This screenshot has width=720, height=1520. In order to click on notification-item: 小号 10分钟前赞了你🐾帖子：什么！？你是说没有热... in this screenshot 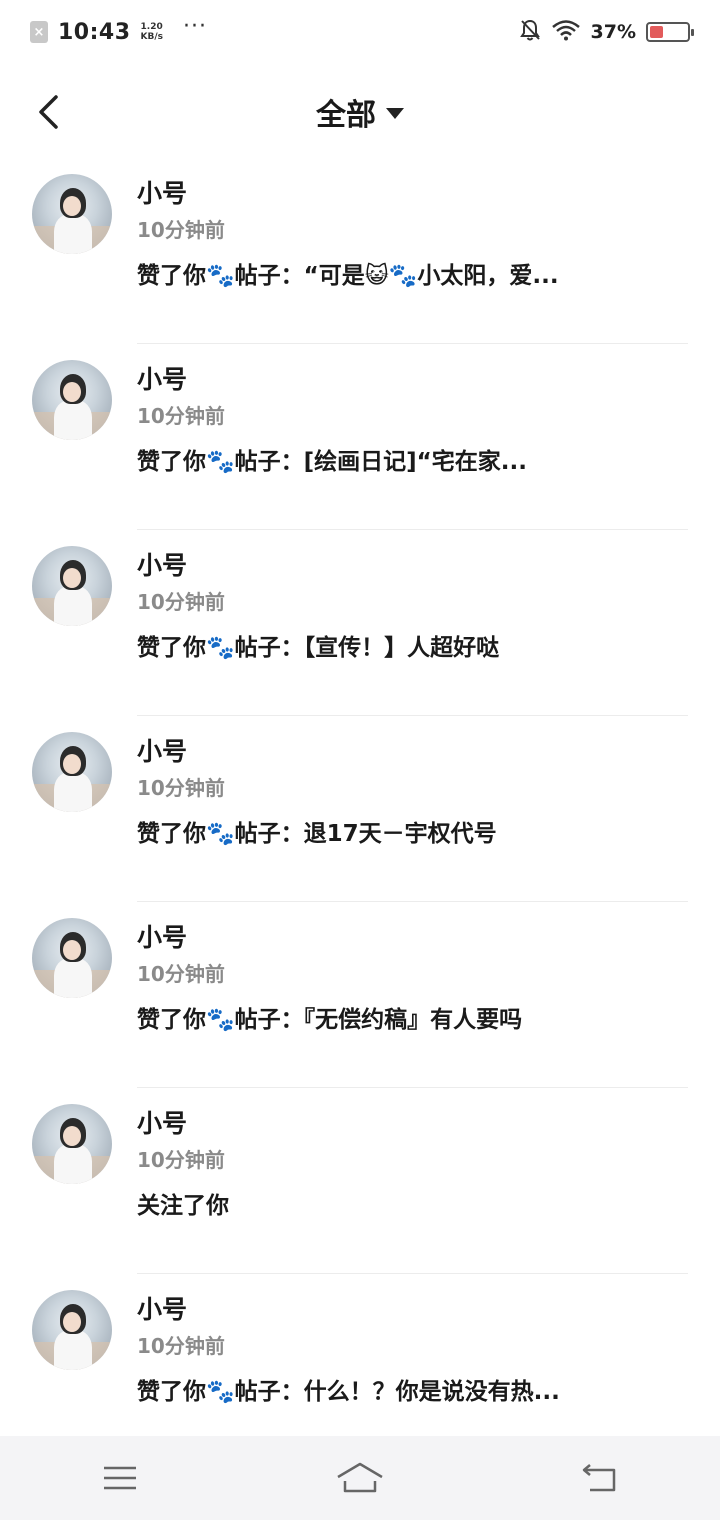, I will do `click(360, 1367)`.